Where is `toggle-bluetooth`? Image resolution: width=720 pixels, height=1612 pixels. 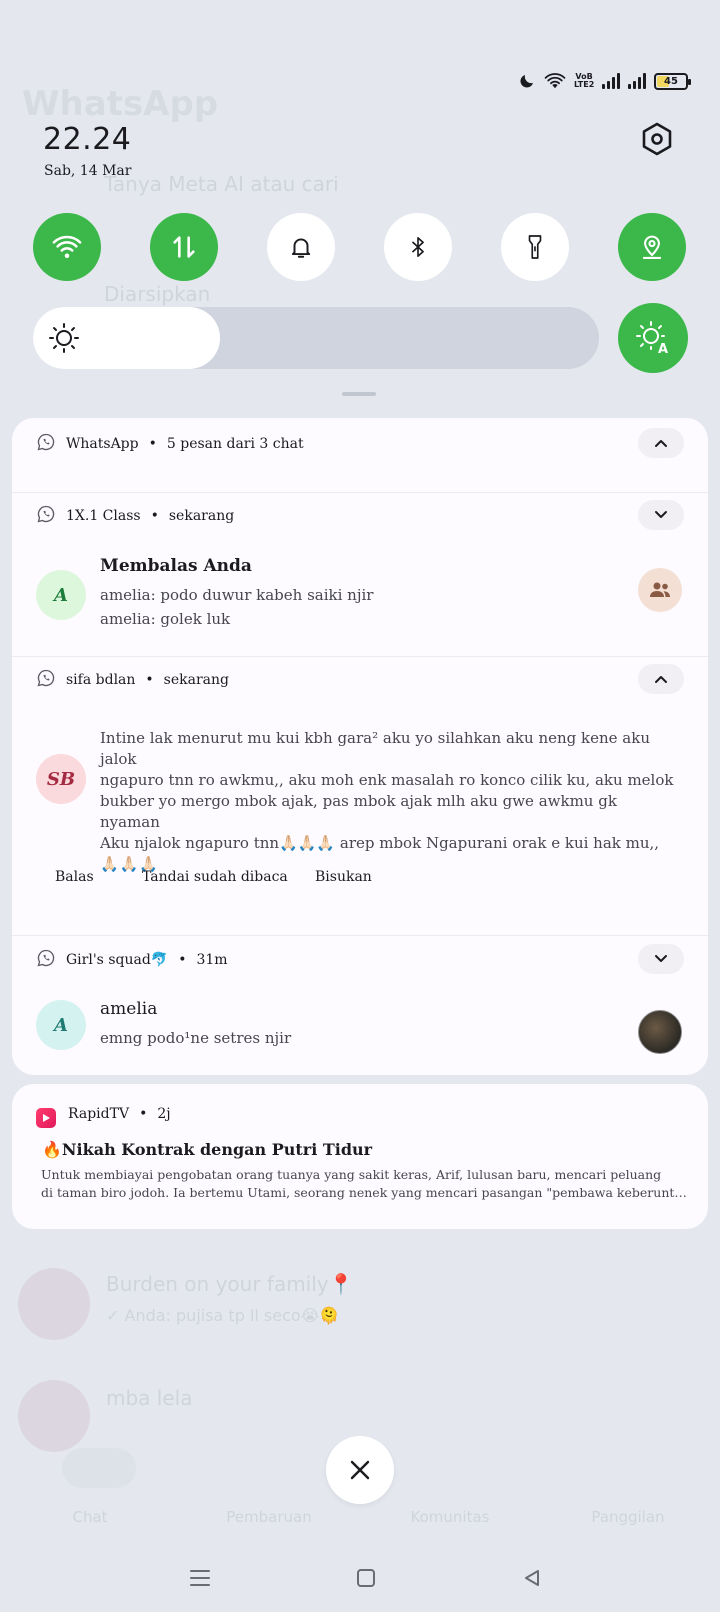 toggle-bluetooth is located at coordinates (418, 247).